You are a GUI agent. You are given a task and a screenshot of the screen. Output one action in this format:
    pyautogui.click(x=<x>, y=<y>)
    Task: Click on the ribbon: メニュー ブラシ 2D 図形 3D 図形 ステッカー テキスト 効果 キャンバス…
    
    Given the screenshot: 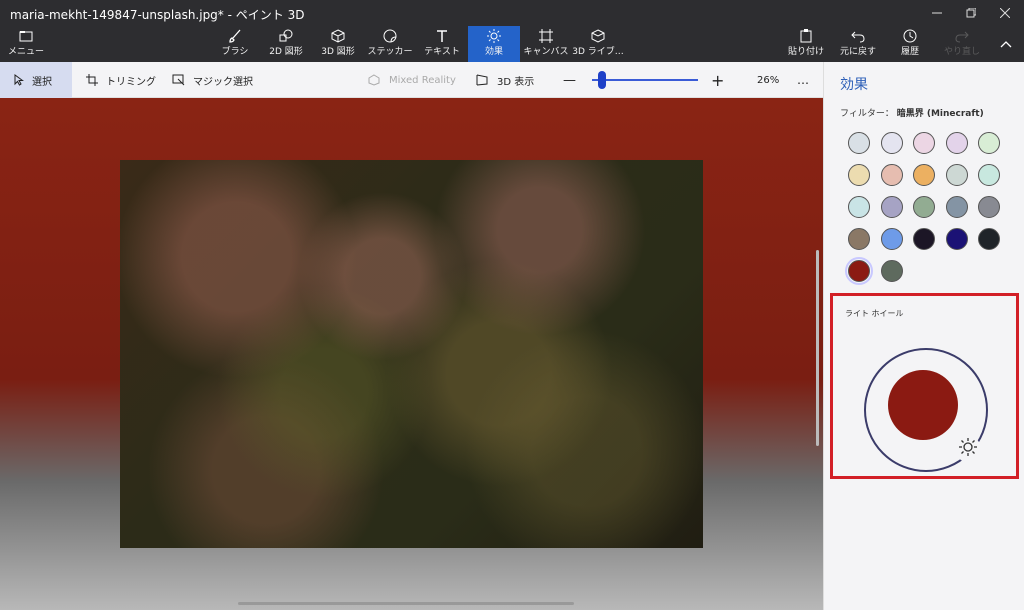 What is the action you would take?
    pyautogui.click(x=512, y=44)
    